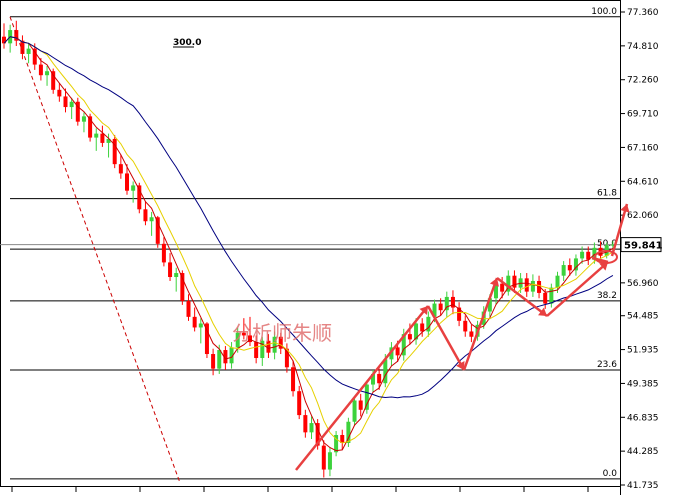  I want to click on current-price-label: 59.841, so click(643, 246).